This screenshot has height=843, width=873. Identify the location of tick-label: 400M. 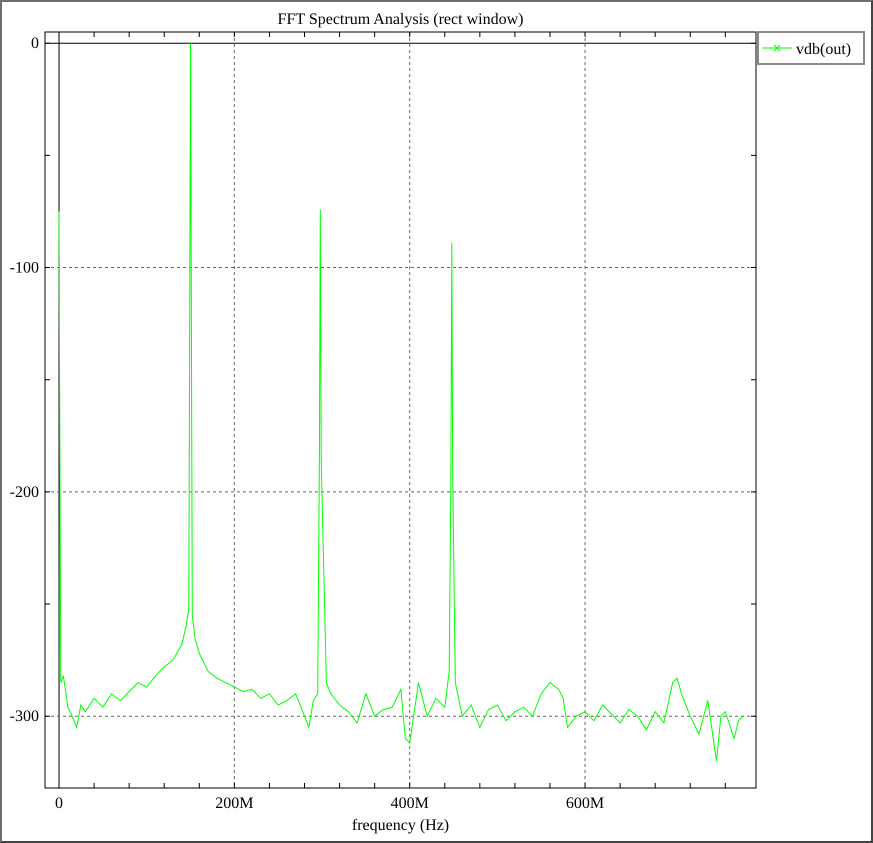
(409, 803).